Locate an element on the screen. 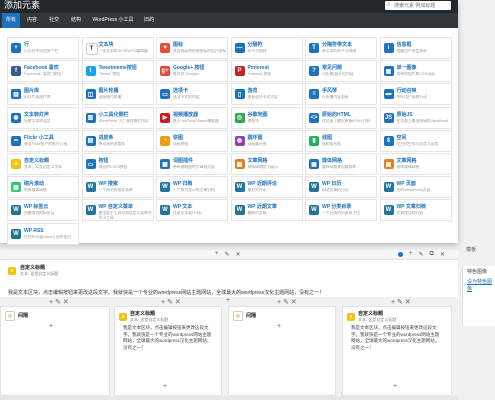 This screenshot has width=495, height=400. search-box: ⌕ is located at coordinates (418, 5).